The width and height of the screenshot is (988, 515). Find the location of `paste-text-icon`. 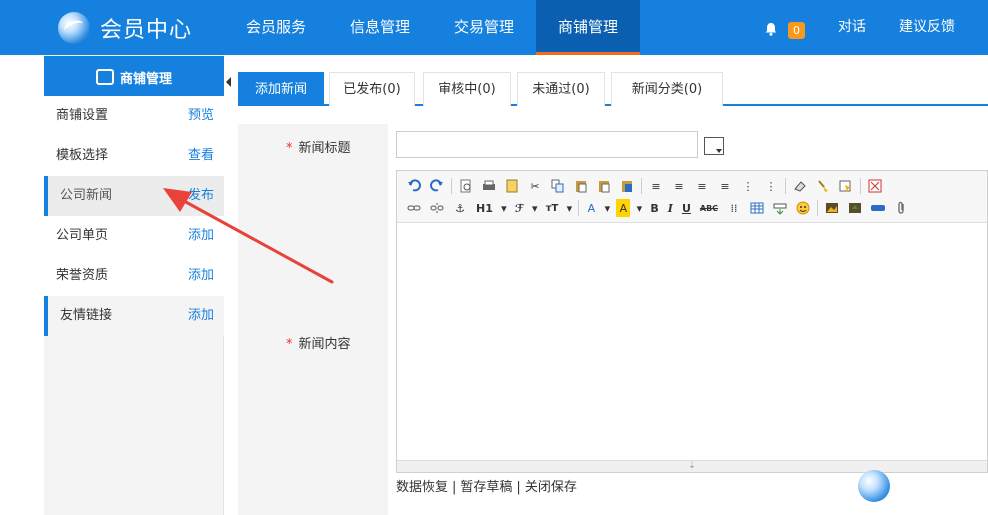

paste-text-icon is located at coordinates (604, 186).